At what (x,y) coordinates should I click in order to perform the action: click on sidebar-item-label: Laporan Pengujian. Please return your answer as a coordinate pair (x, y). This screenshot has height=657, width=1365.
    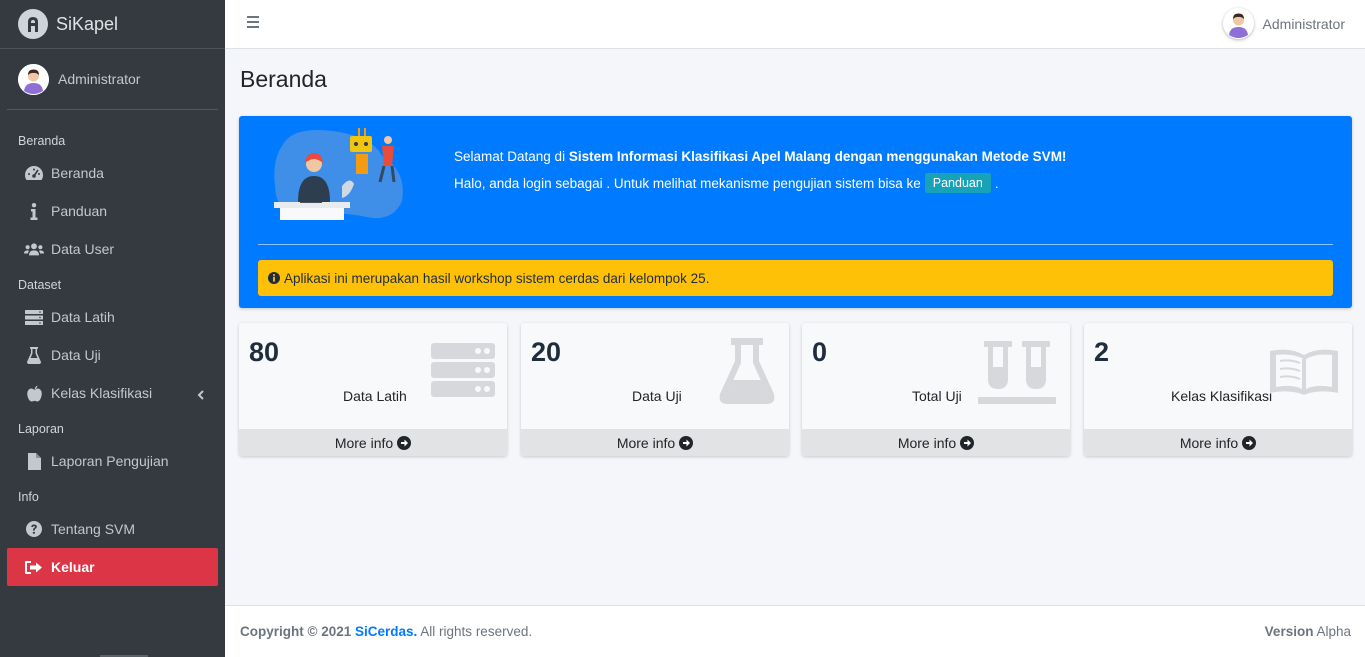
    Looking at the image, I should click on (110, 461).